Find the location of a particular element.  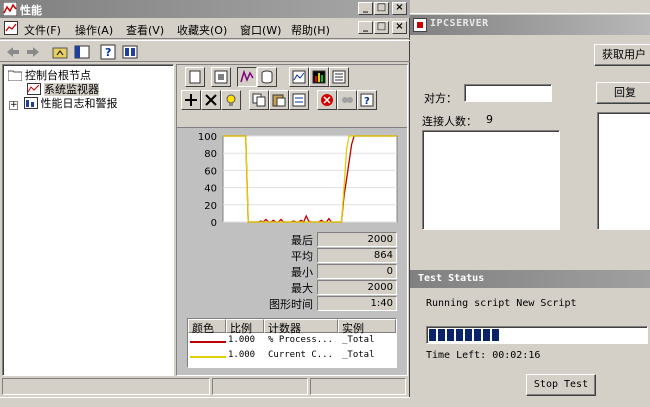

paste-icon is located at coordinates (279, 100).